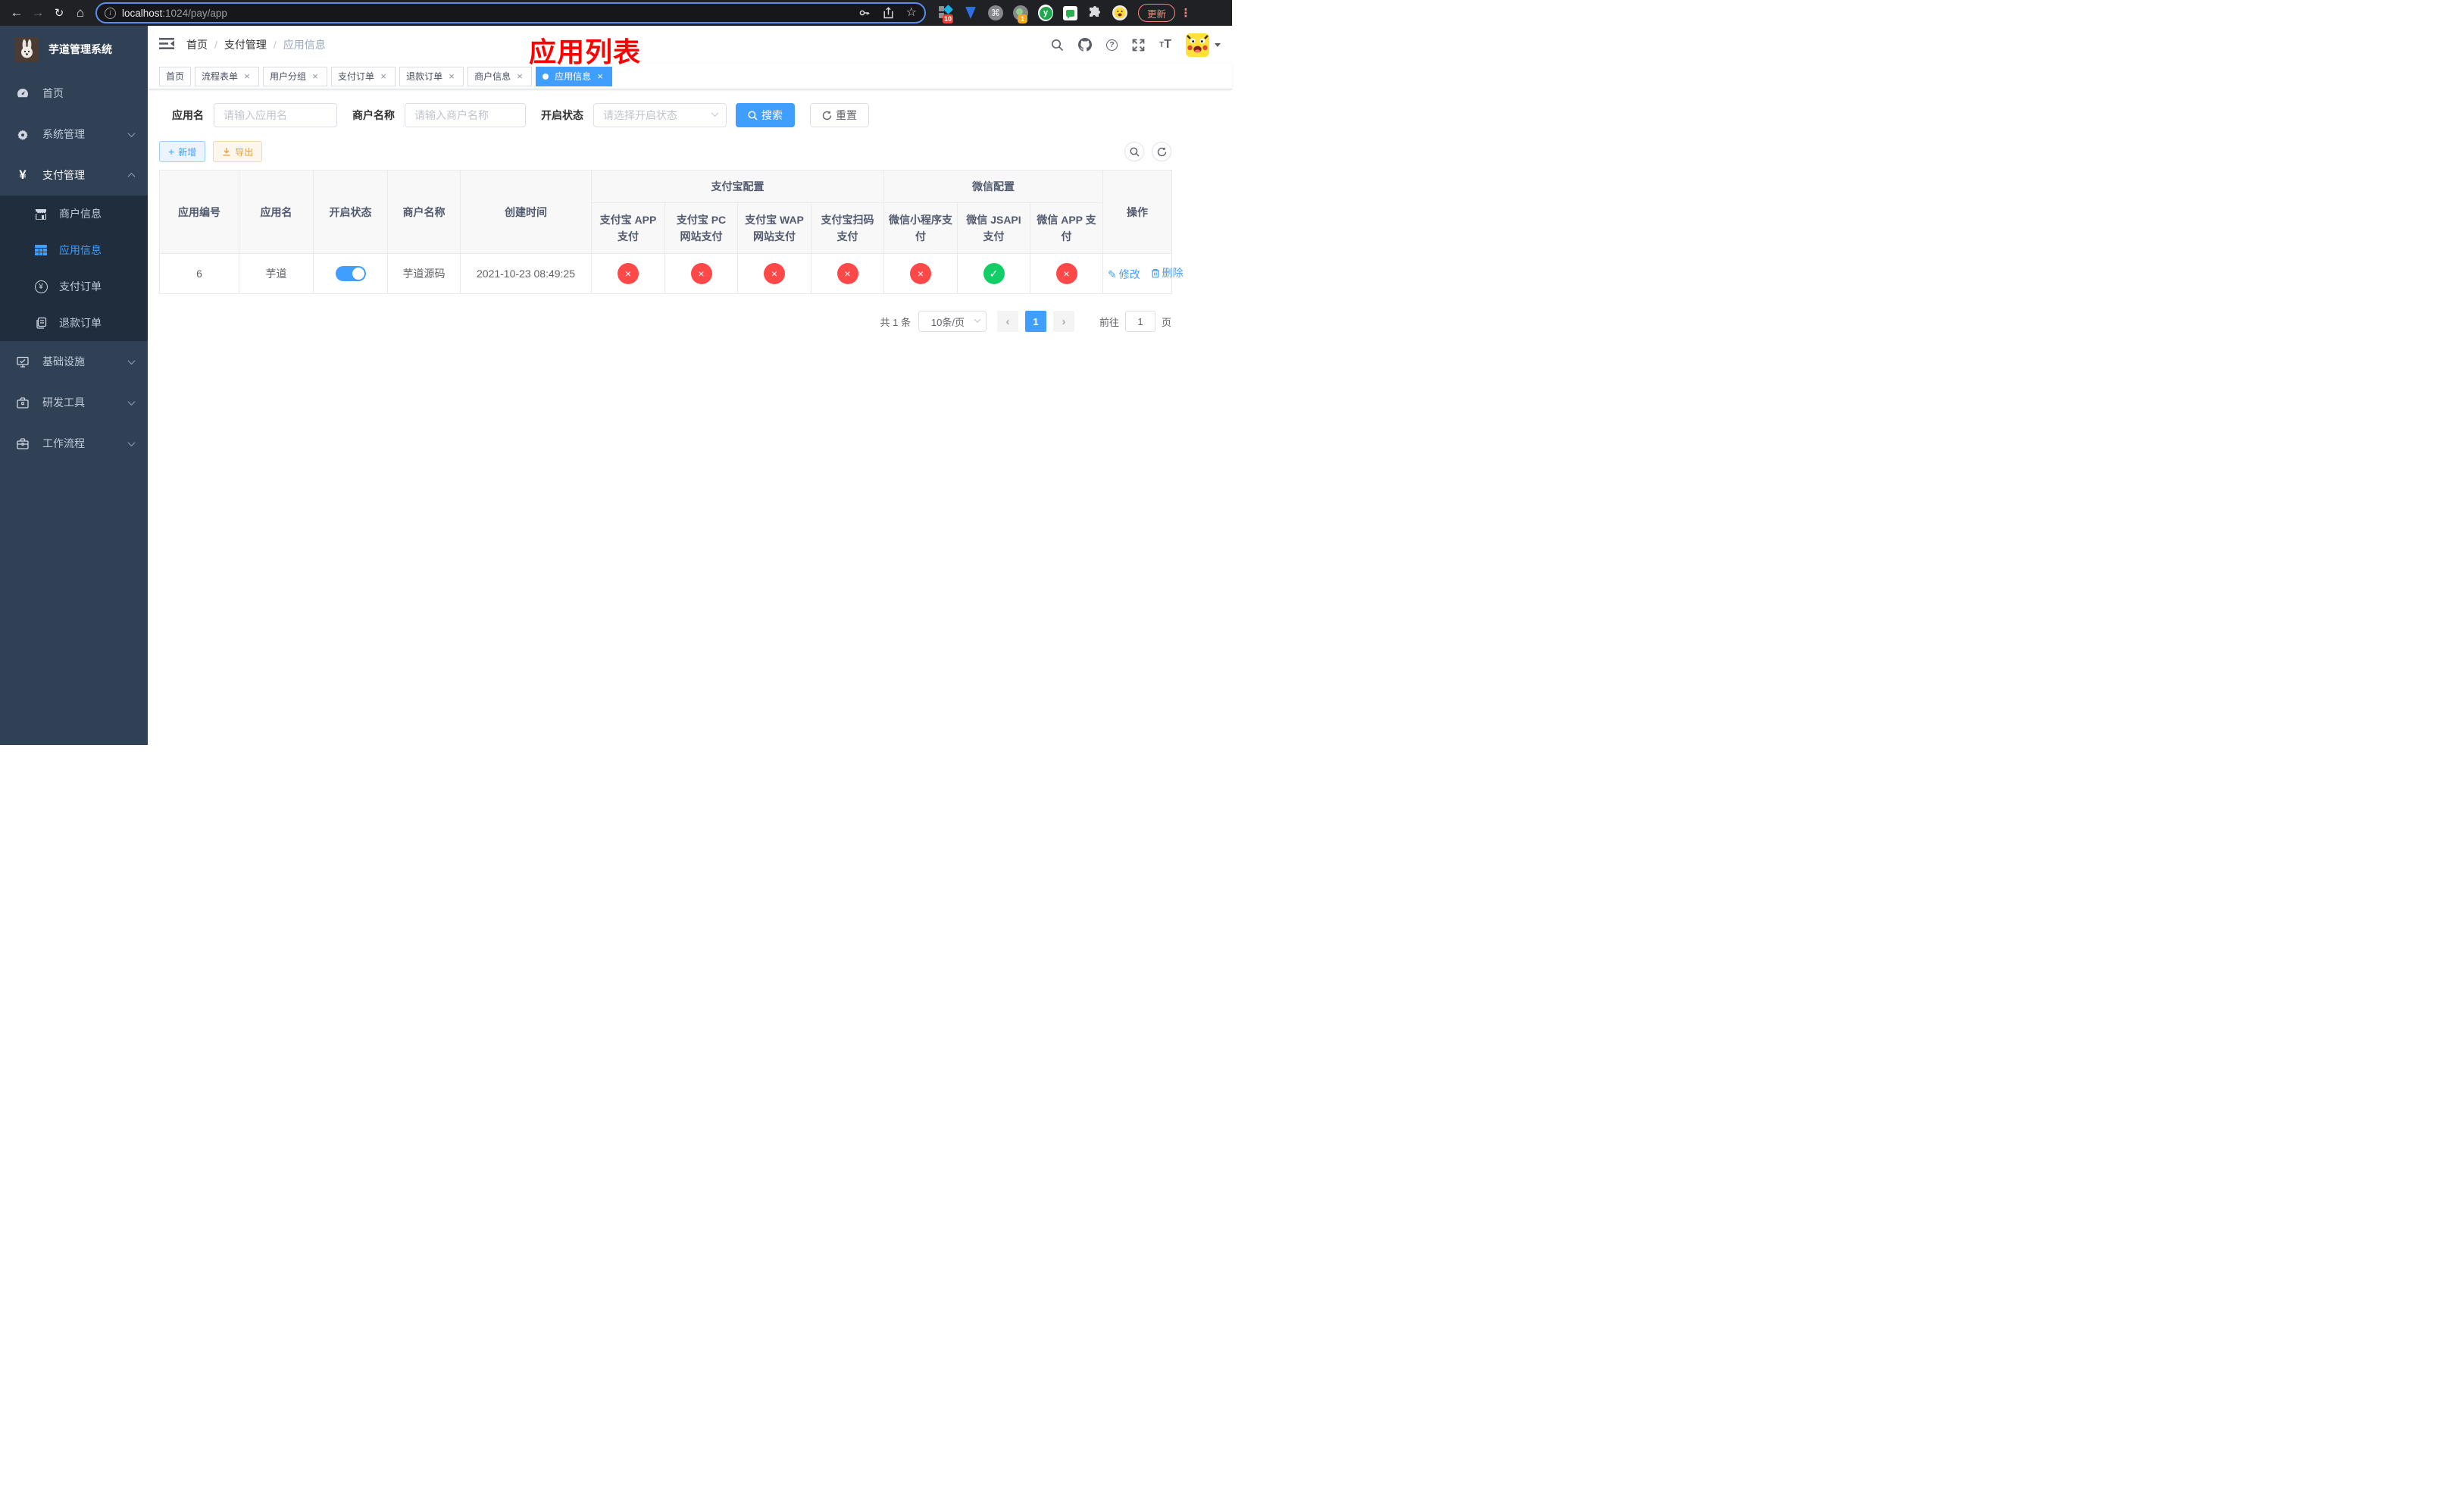 The width and height of the screenshot is (2464, 1490). Describe the element at coordinates (1007, 321) in the screenshot. I see `prev-page-button: ‹` at that location.